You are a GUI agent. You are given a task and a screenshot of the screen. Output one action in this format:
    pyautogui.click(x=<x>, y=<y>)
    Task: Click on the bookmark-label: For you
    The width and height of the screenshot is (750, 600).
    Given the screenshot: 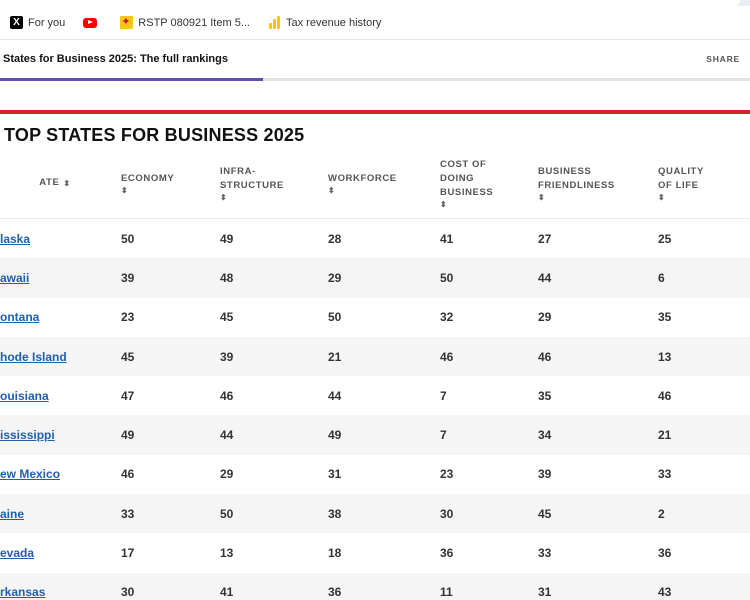 What is the action you would take?
    pyautogui.click(x=47, y=22)
    